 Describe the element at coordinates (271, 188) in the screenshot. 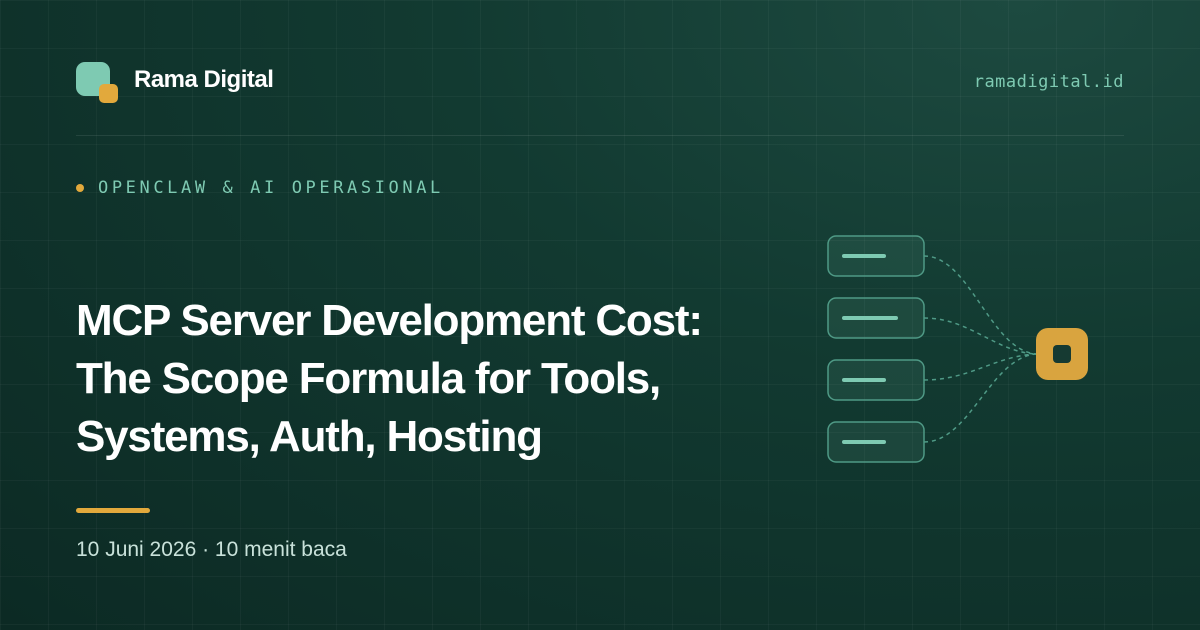

I see `category-label: OPENCLAW & AI OPERASIONAL` at that location.